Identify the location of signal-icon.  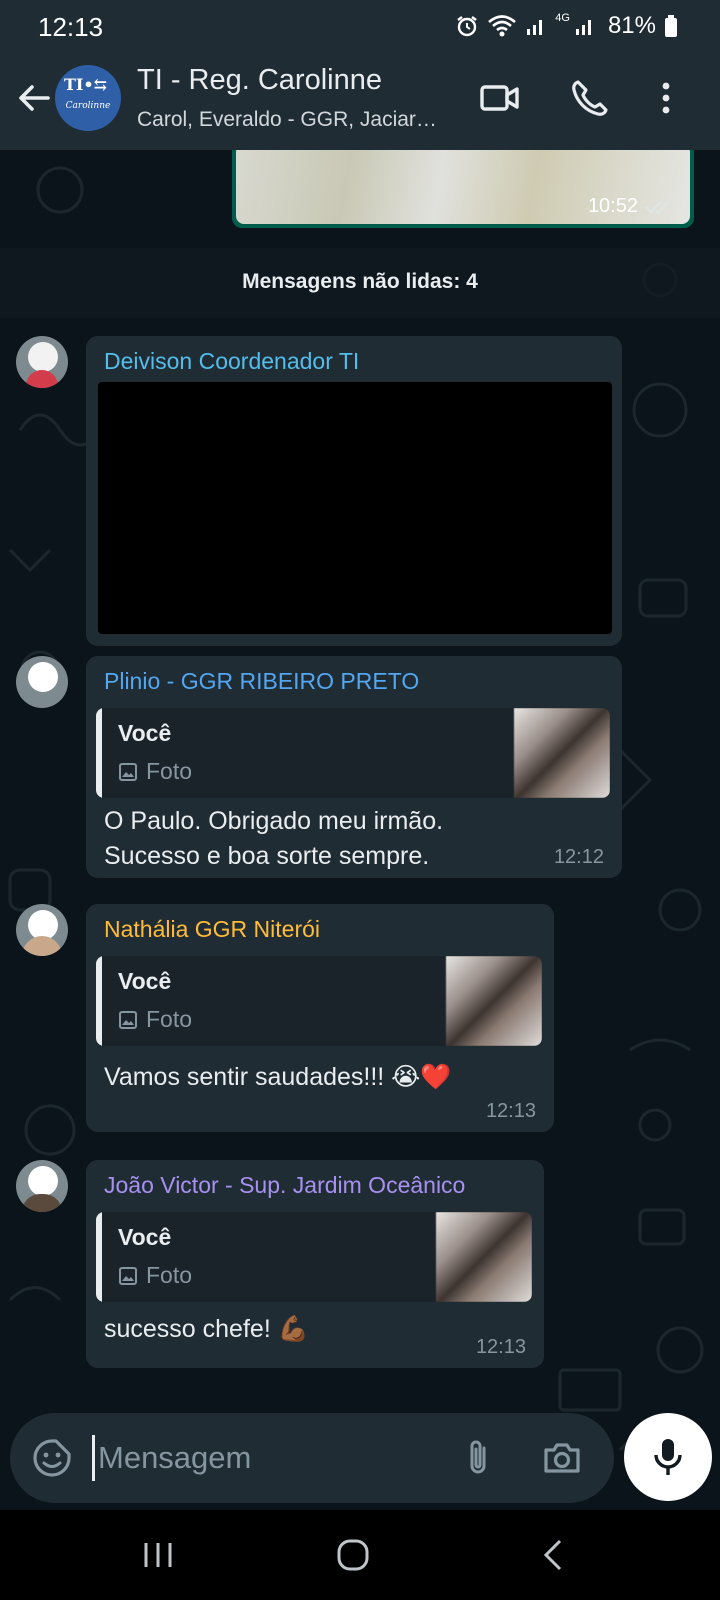
(535, 27).